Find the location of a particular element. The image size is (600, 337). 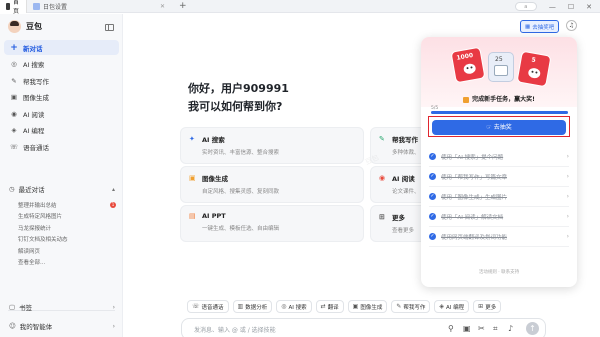

card-ai-search: ✦ AI 搜索 实时资讯、丰富信源、整合搜索 is located at coordinates (272, 145).